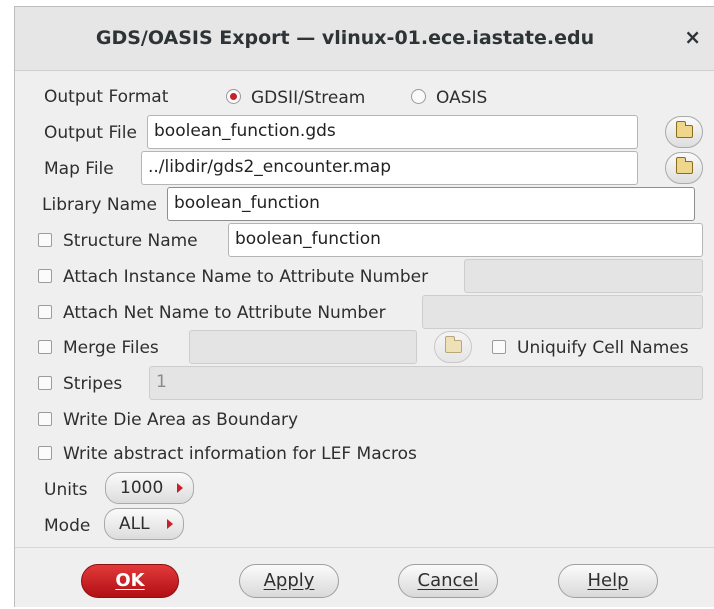 Image resolution: width=714 pixels, height=609 pixels. Describe the element at coordinates (303, 347) in the screenshot. I see `merge-files-input` at that location.